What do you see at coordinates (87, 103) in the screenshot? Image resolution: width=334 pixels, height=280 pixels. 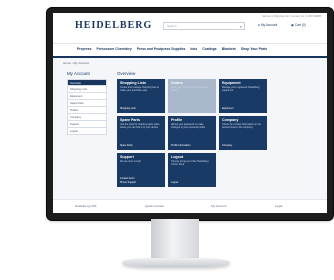 I see `sidebar-item-spare-parts: Spare Parts` at bounding box center [87, 103].